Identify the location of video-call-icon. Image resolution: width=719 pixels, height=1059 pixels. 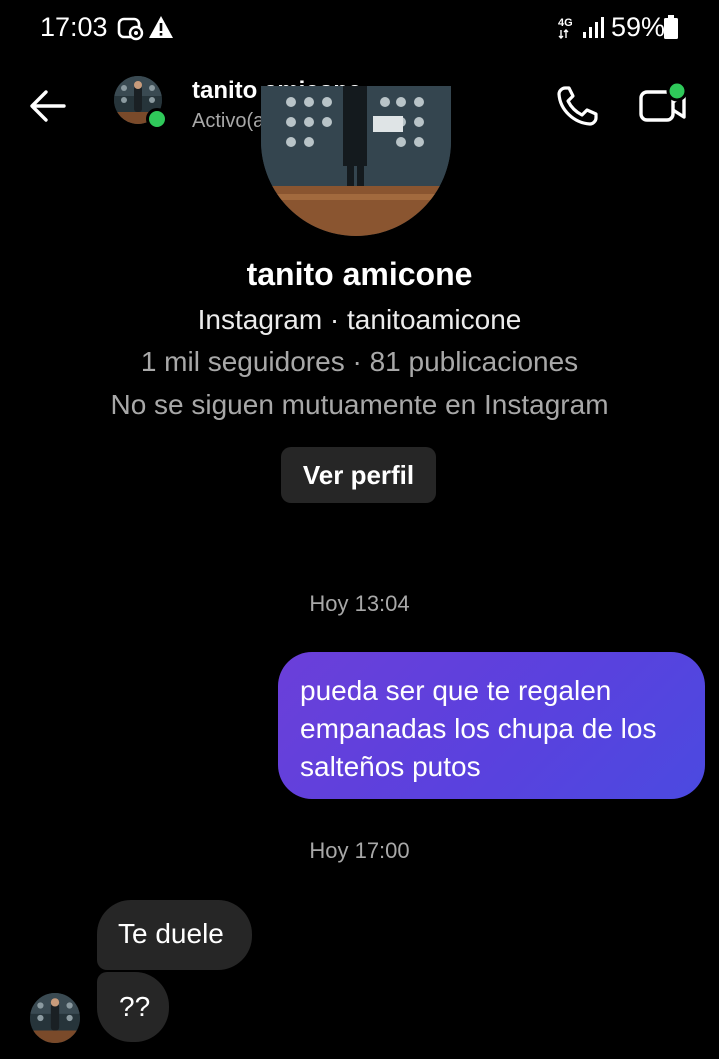
(663, 105).